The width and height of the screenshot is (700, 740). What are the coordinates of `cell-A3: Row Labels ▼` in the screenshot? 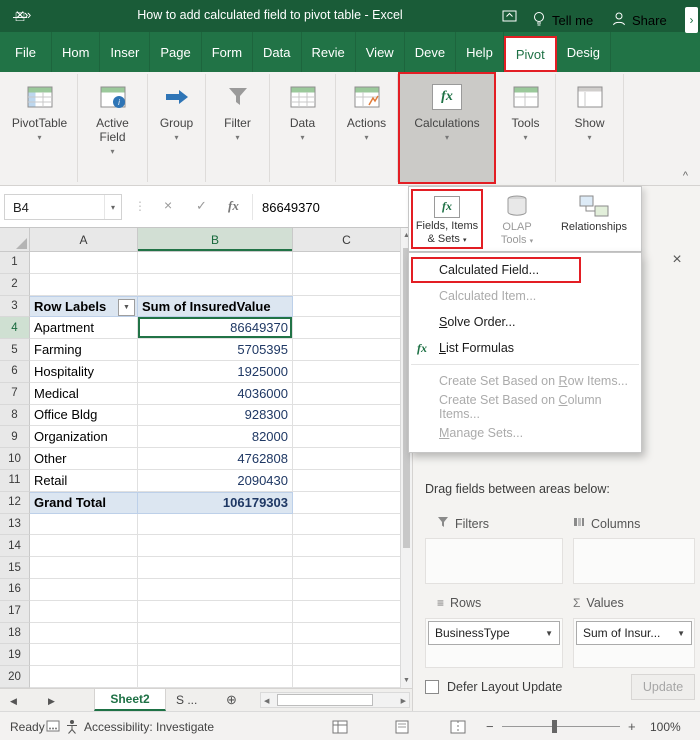 It's located at (84, 306).